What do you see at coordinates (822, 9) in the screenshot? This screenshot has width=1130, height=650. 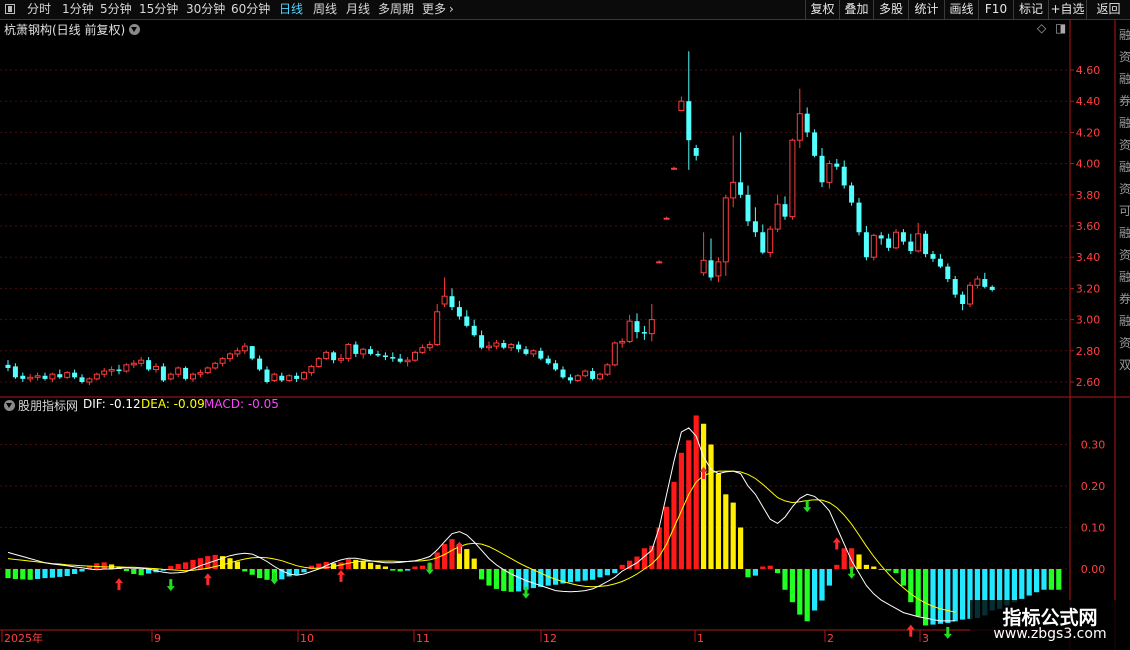 I see `toolbar-button-0: 复权` at bounding box center [822, 9].